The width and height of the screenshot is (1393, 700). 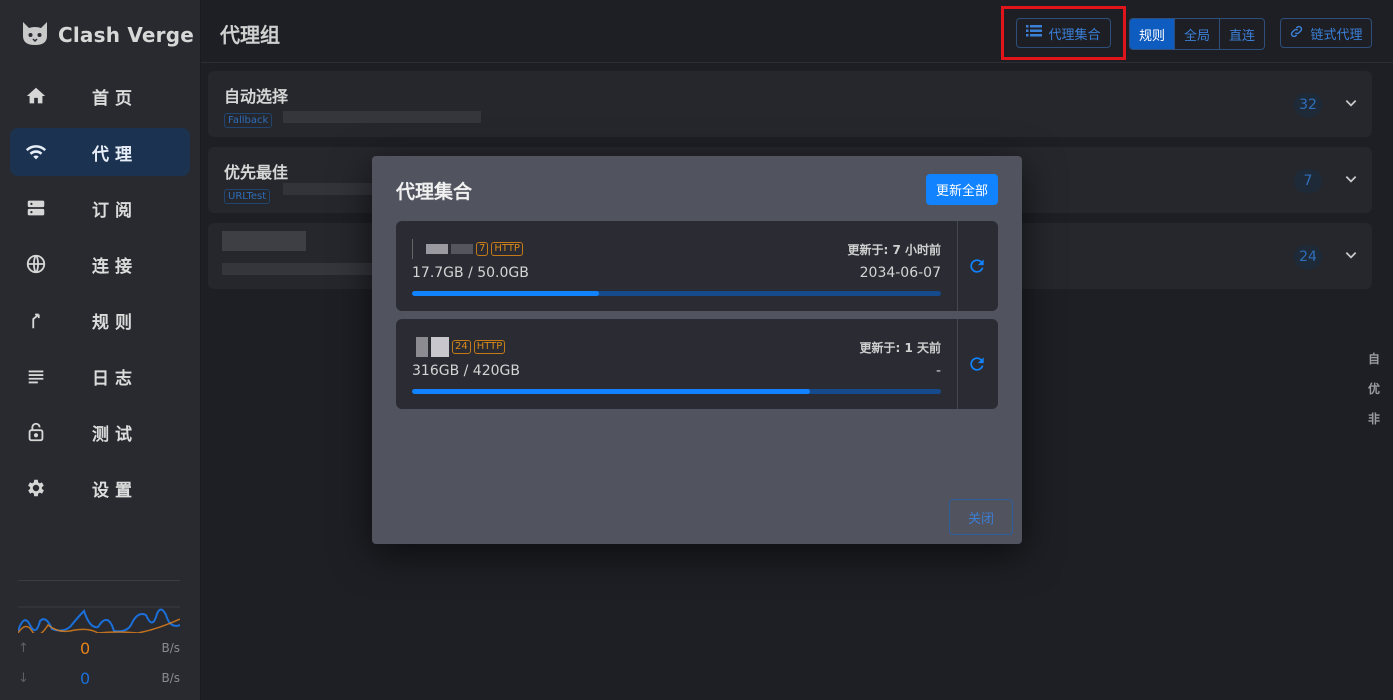 I want to click on group-count-badge: 24, so click(x=1308, y=257).